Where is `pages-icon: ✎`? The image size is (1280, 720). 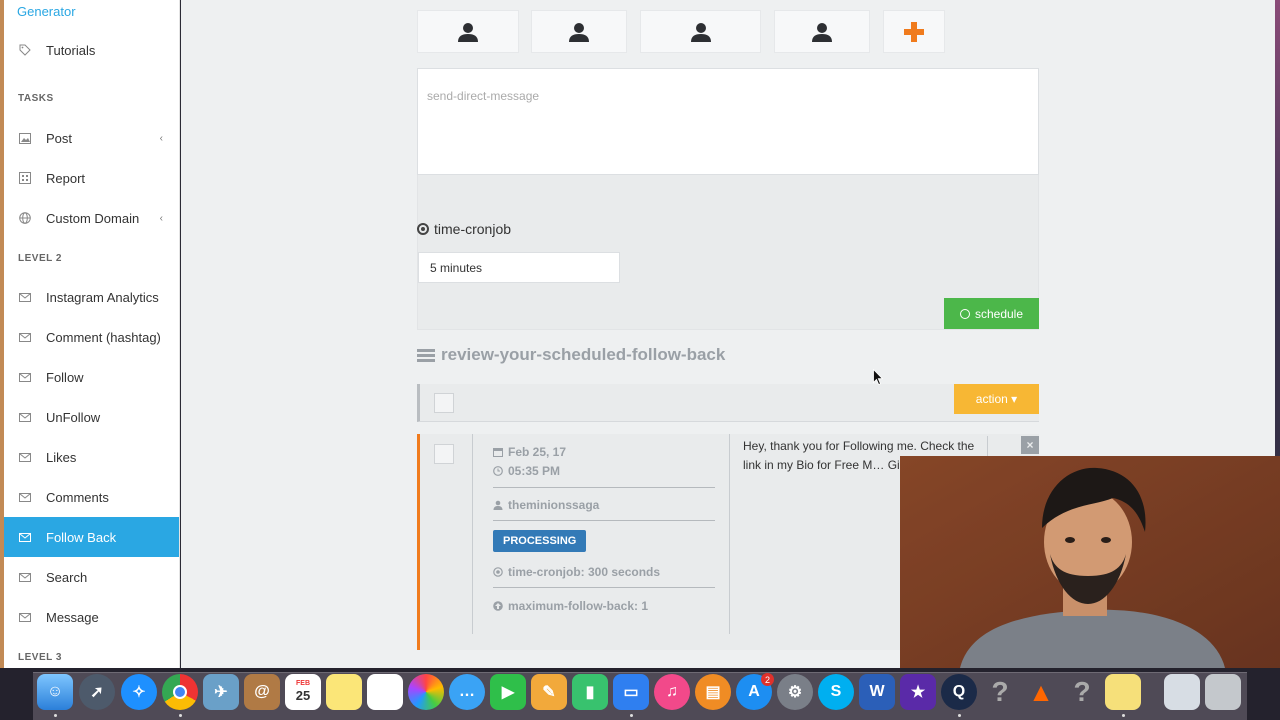 pages-icon: ✎ is located at coordinates (549, 692).